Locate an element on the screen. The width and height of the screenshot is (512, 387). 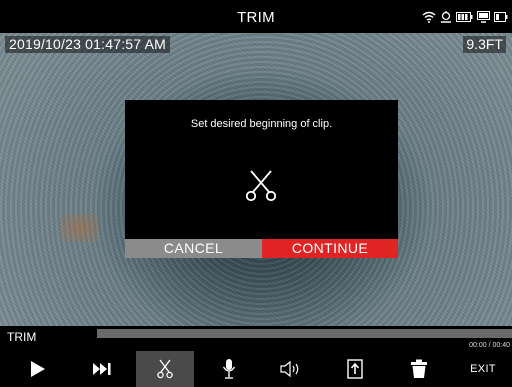
speaker-icon is located at coordinates (291, 369).